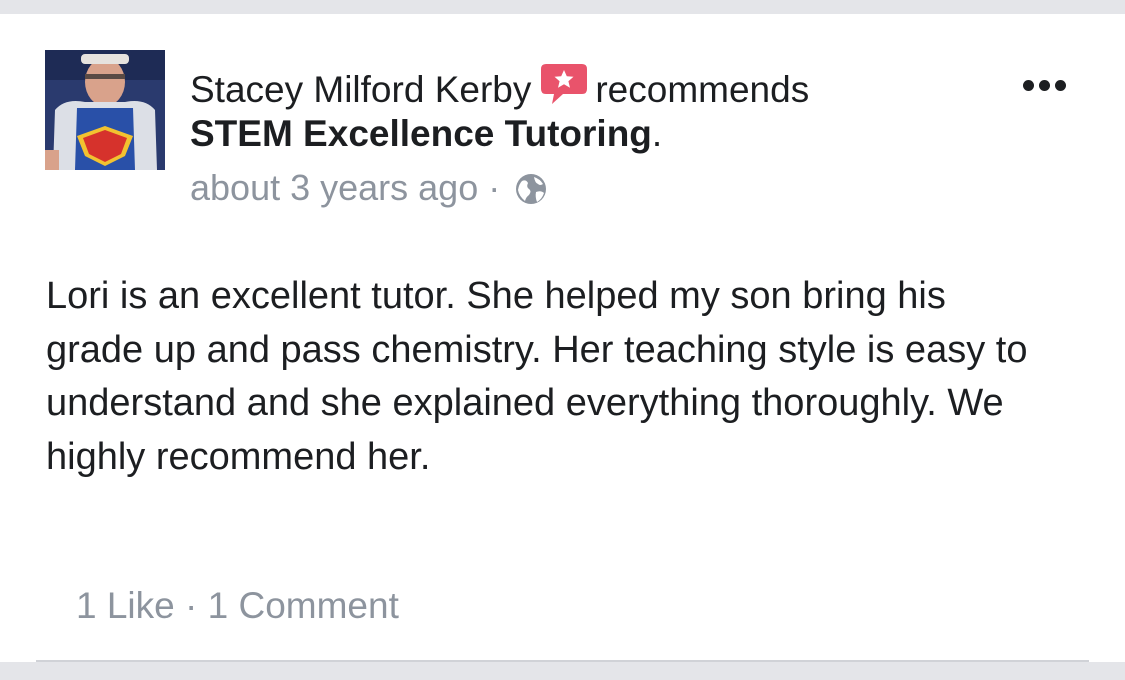 This screenshot has width=1125, height=680. What do you see at coordinates (360, 89) in the screenshot?
I see `author-name-link: Stacey Milford Kerby` at bounding box center [360, 89].